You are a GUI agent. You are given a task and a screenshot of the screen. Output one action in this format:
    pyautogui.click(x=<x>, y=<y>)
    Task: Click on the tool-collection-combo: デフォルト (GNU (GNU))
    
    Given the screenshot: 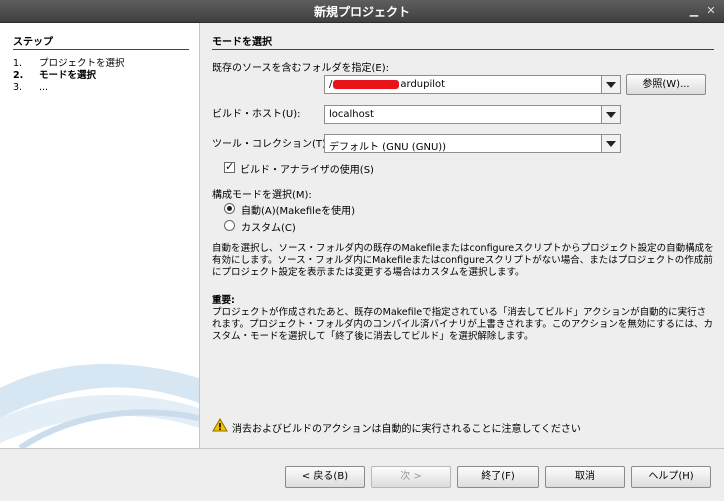 What is the action you would take?
    pyautogui.click(x=472, y=143)
    